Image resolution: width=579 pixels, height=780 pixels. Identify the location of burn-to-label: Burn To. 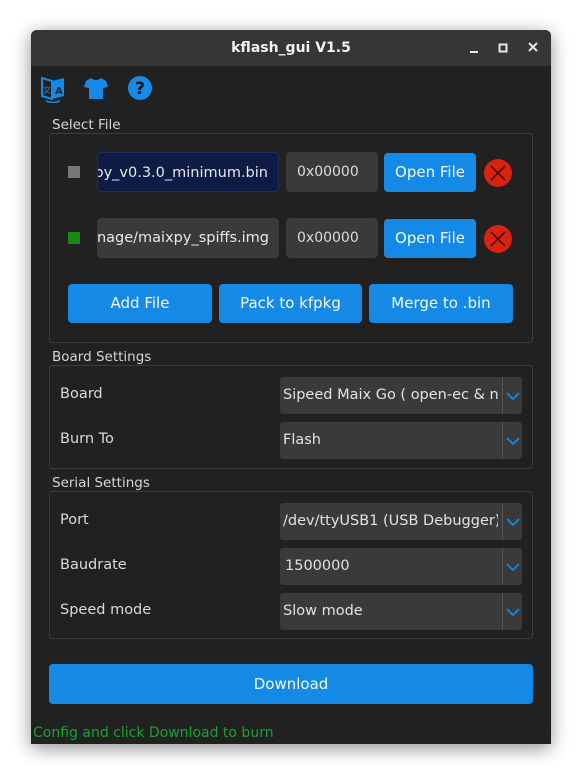
(87, 439).